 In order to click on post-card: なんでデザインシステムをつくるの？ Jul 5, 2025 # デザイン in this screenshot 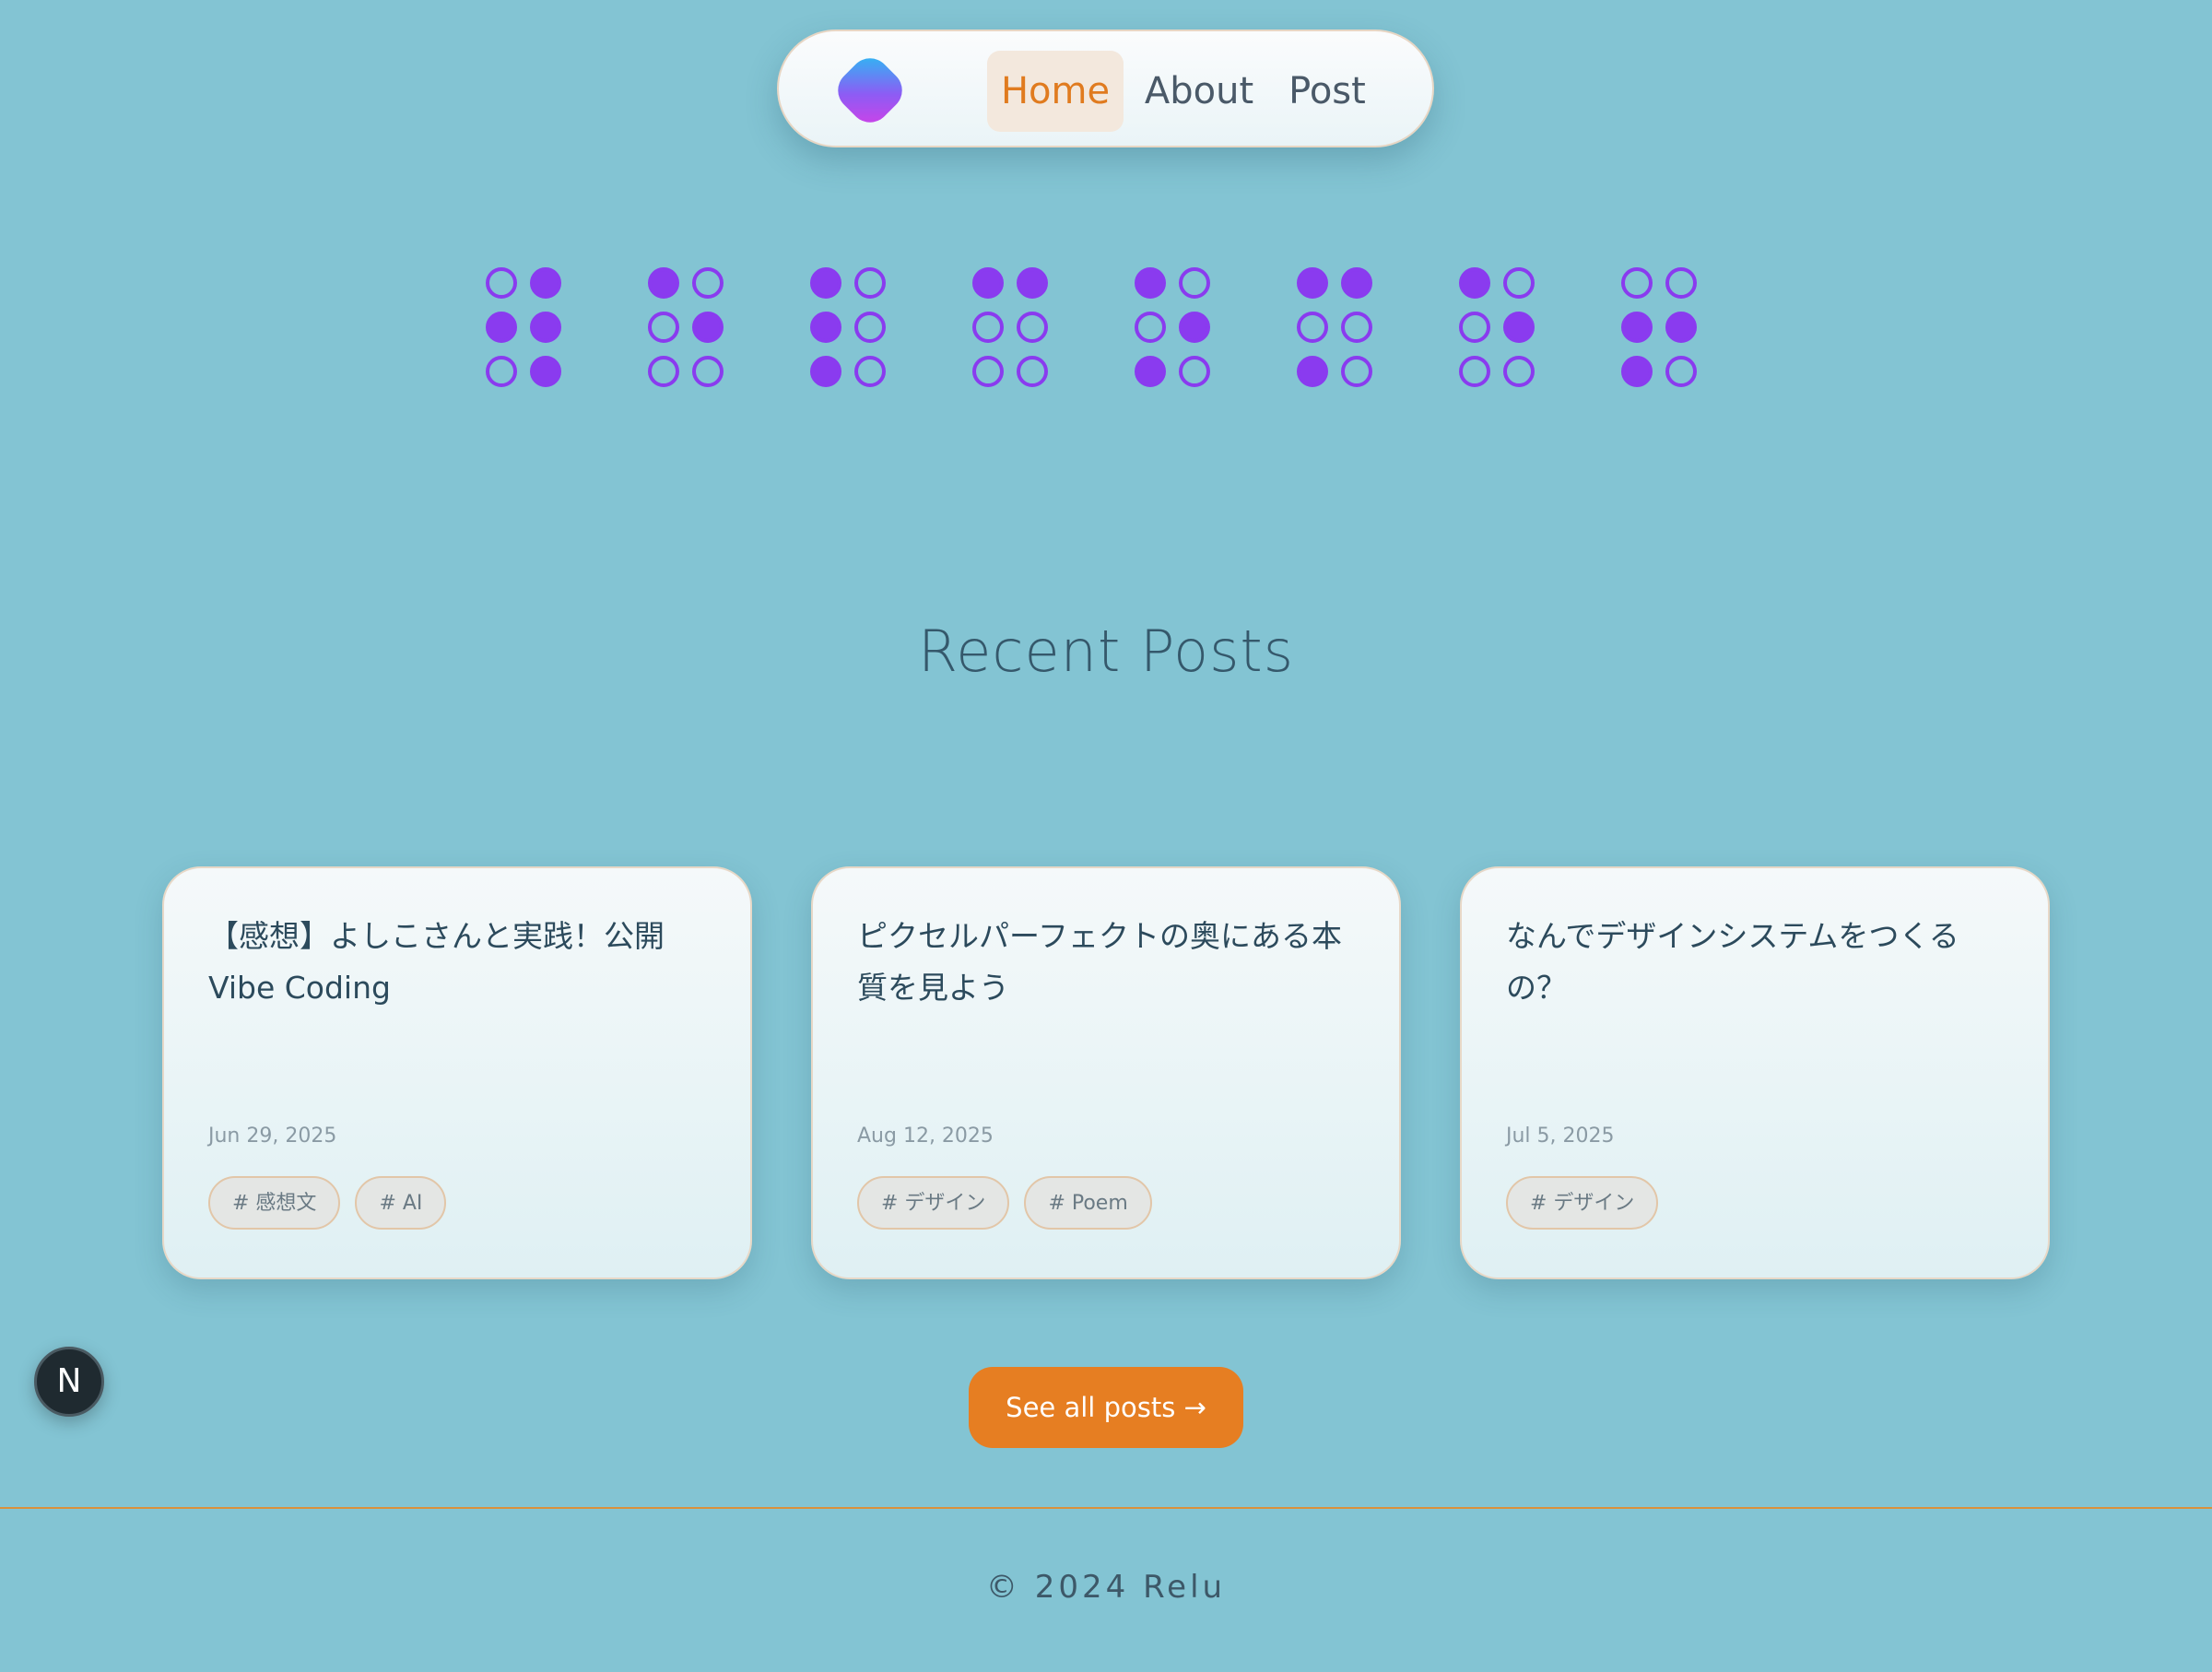, I will do `click(1755, 1072)`.